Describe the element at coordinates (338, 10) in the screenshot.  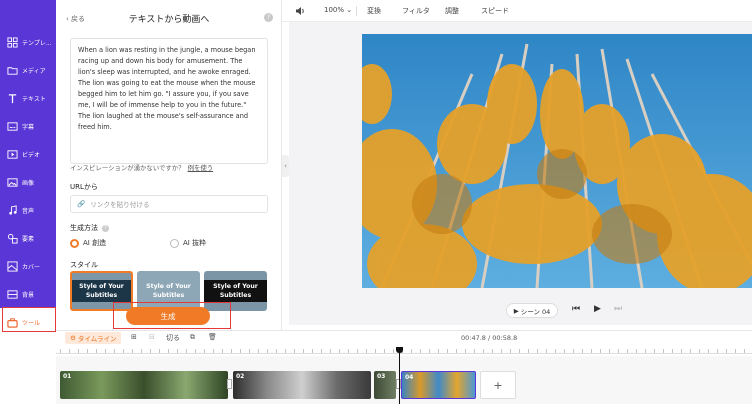
I see `zoom-select: 100% ⌄` at that location.